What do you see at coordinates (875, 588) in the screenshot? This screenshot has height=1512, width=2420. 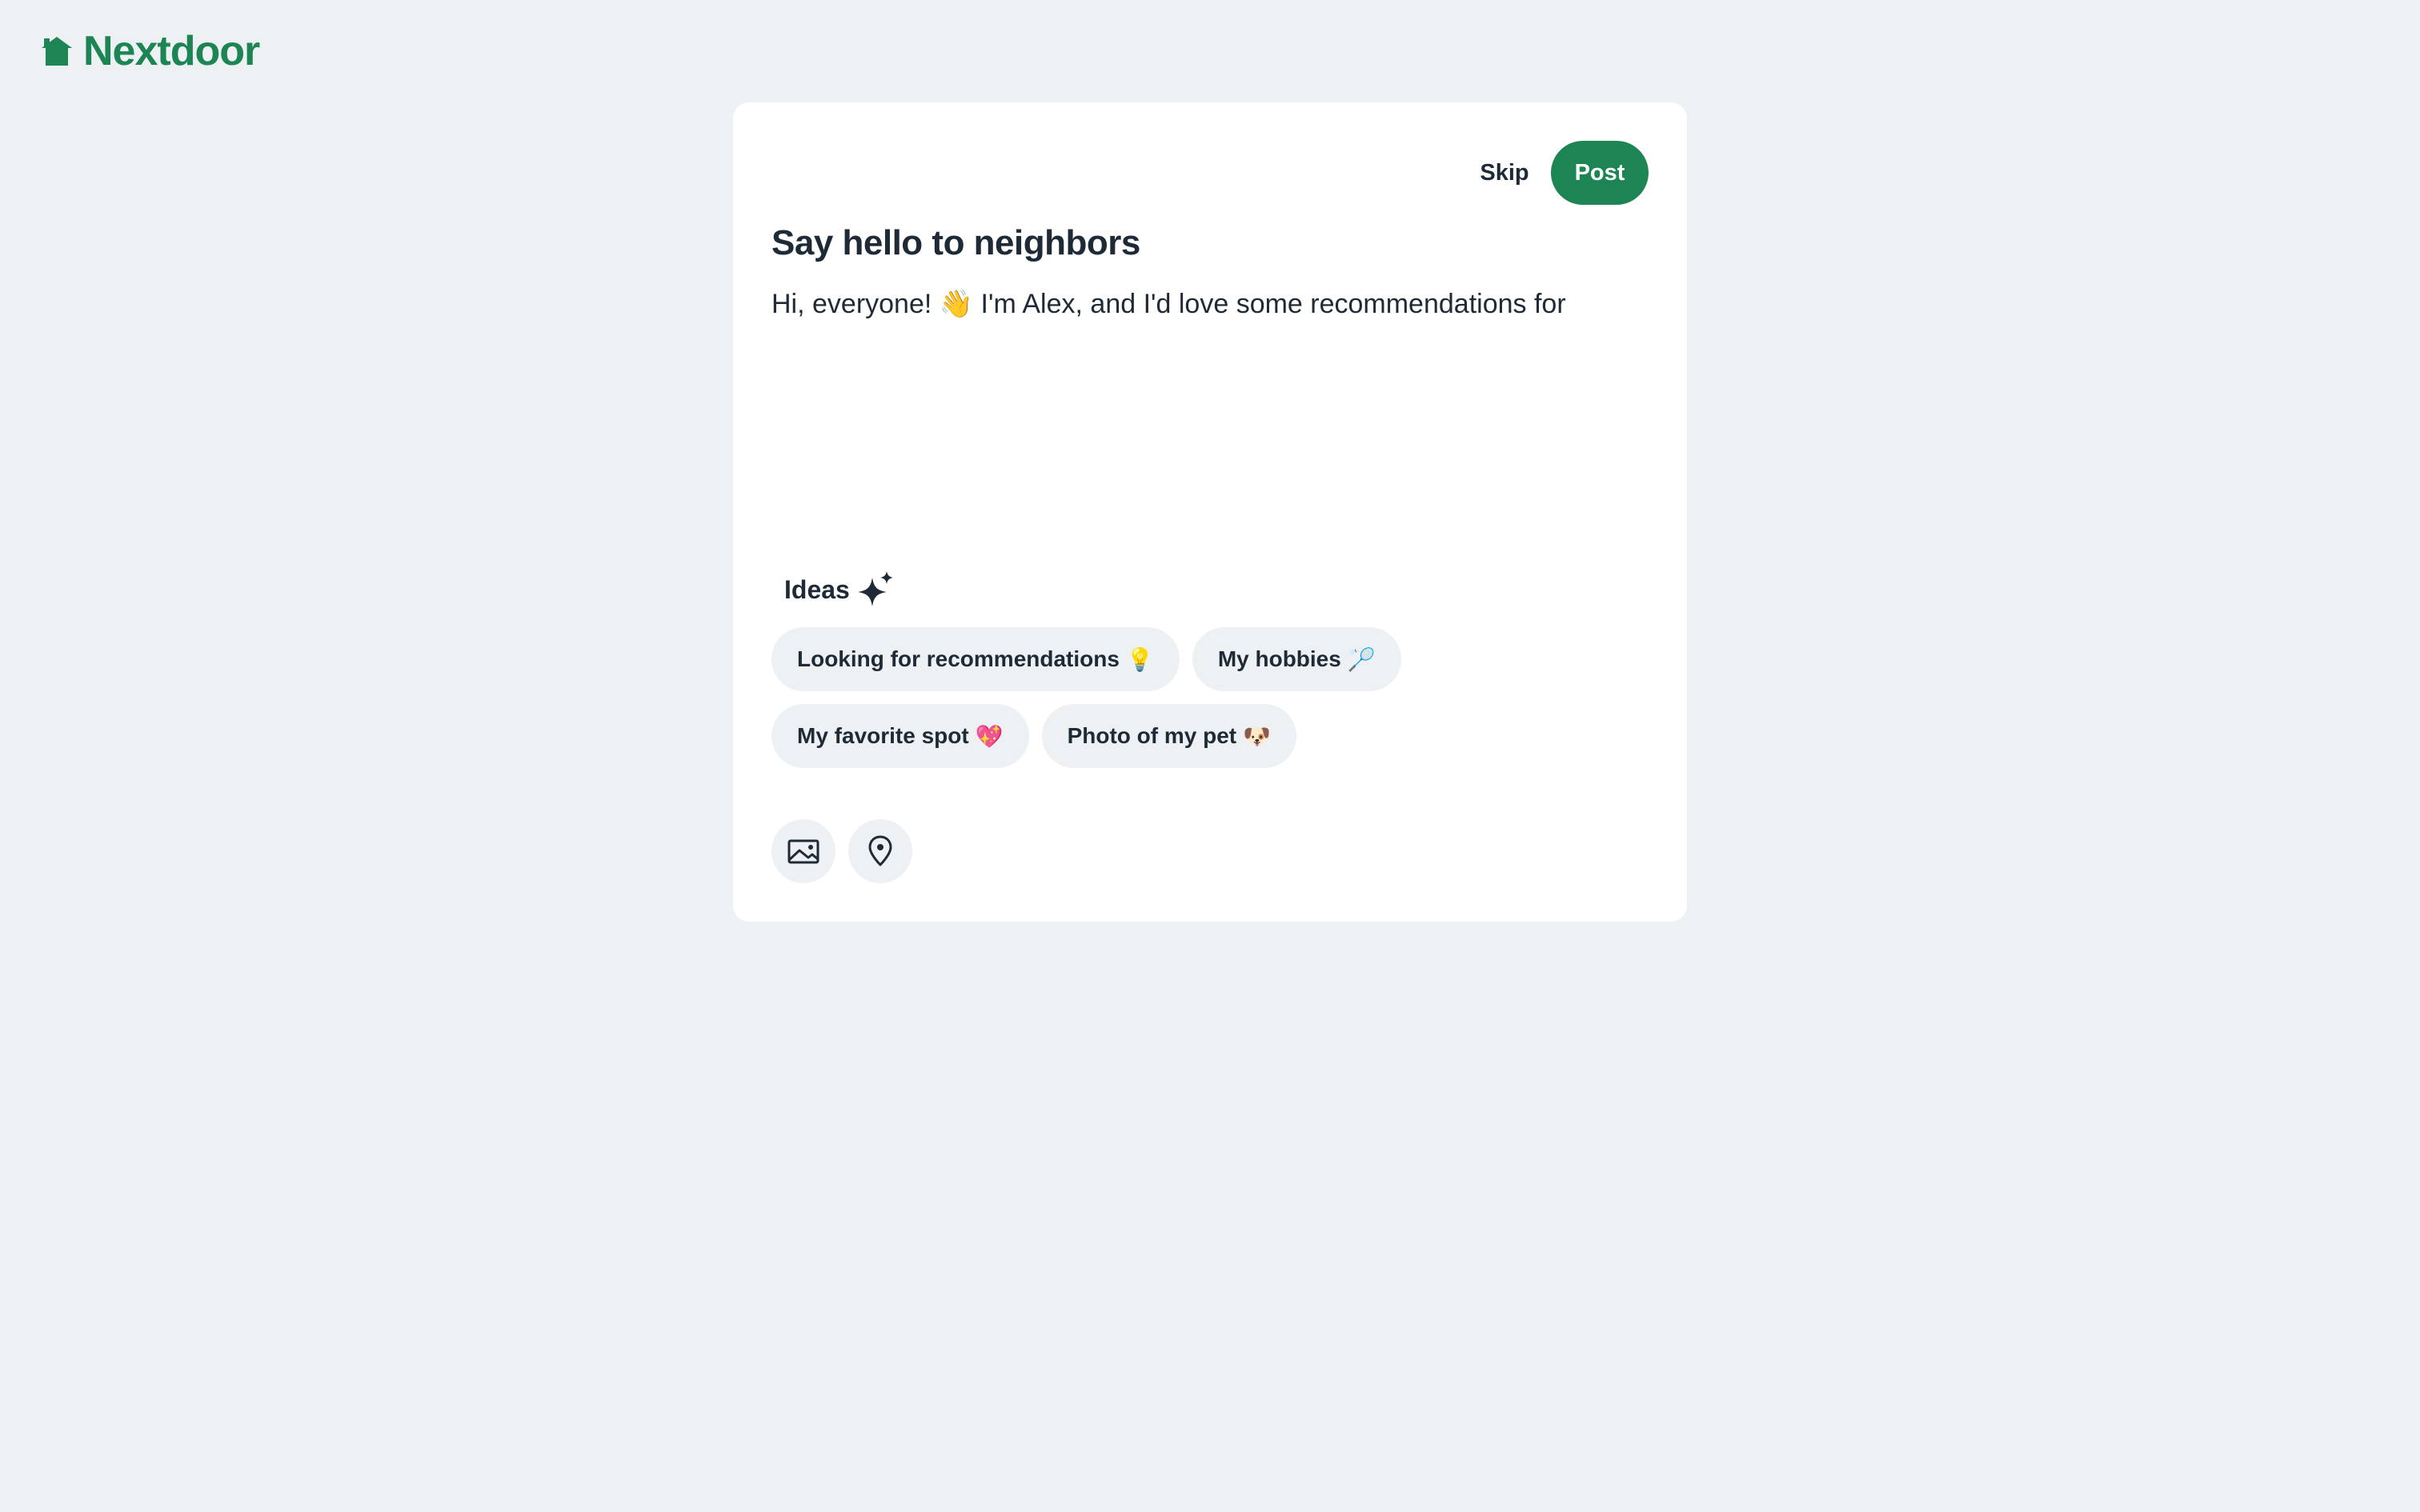 I see `sparkle-icon` at bounding box center [875, 588].